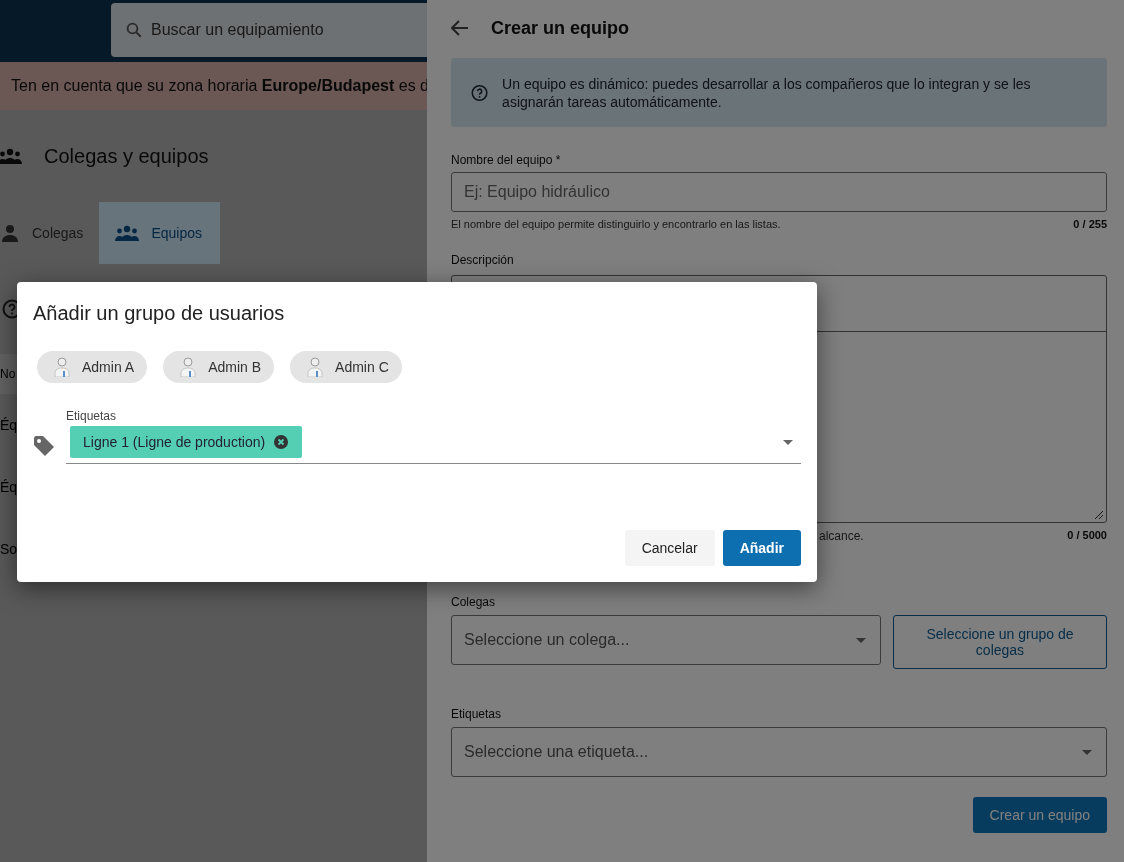  I want to click on info-text: Un equipo es dinámico: puedes desarrollar a los compañeros que lo integran y se les asignarán tareas automáticamente., so click(767, 92).